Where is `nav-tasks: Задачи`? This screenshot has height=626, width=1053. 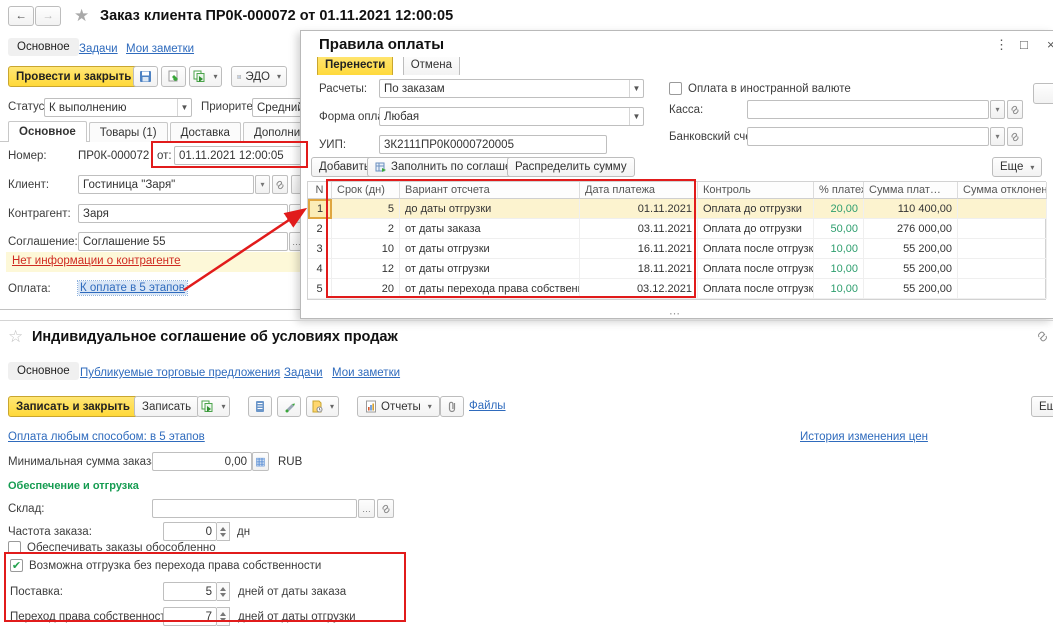 nav-tasks: Задачи is located at coordinates (98, 49).